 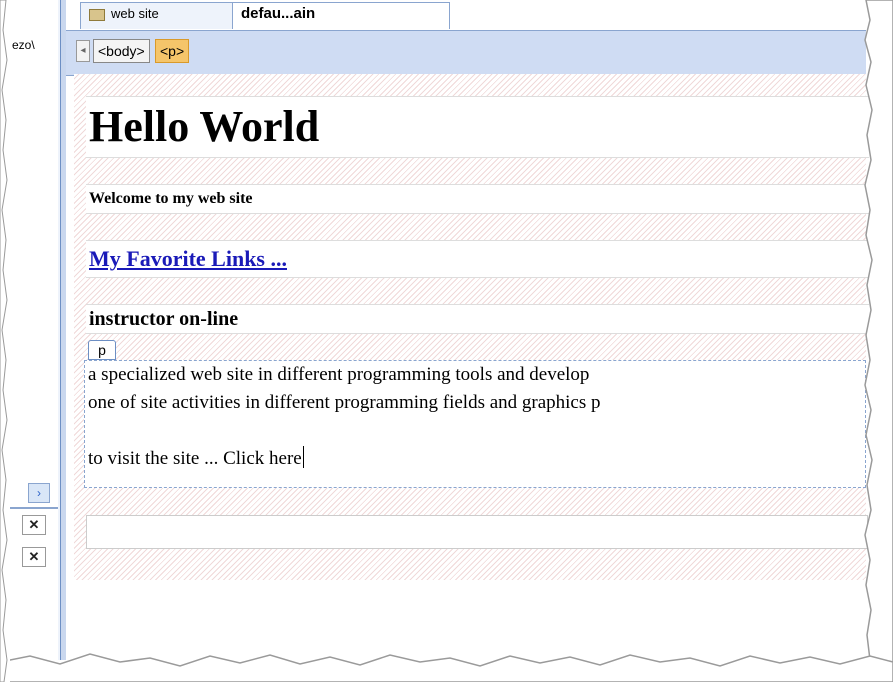 I want to click on document-tab-bar: web site defau...ain, so click(x=466, y=15).